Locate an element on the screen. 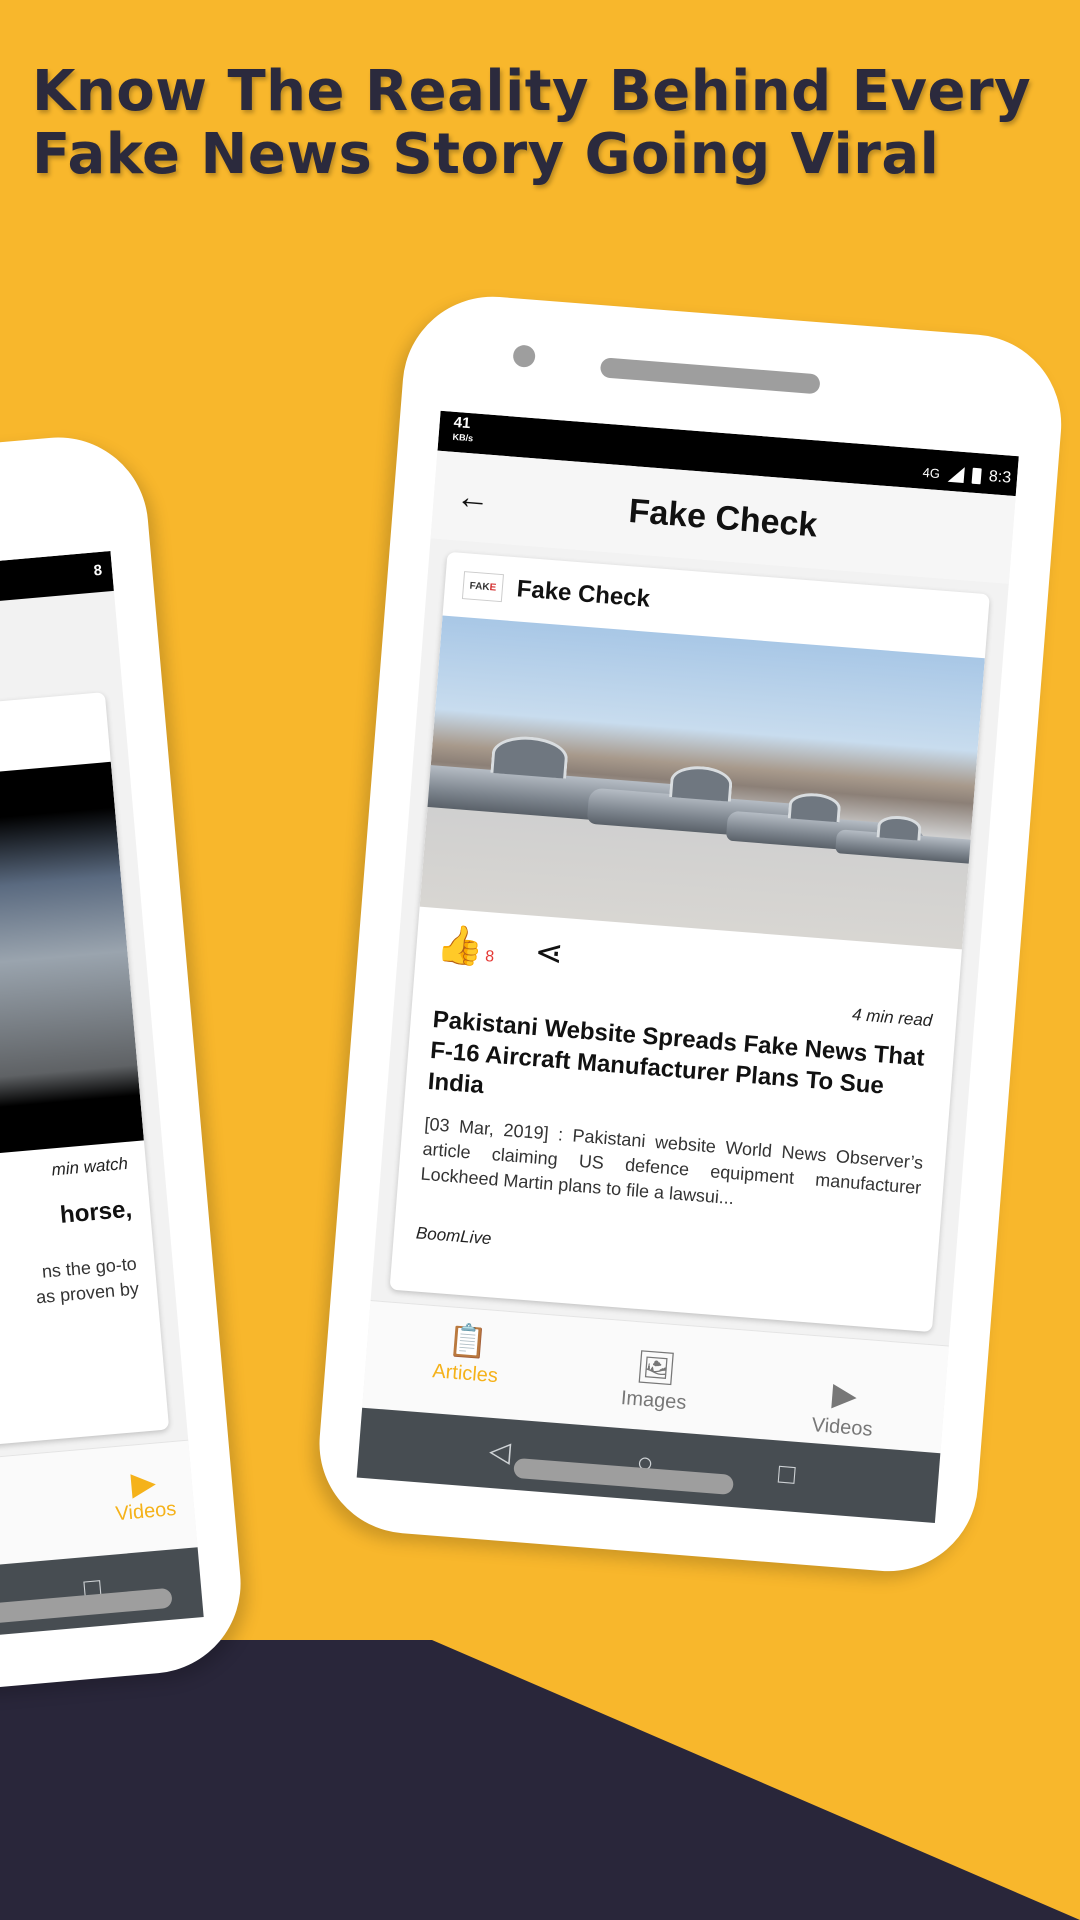  logo-text-accent: E is located at coordinates (493, 587).